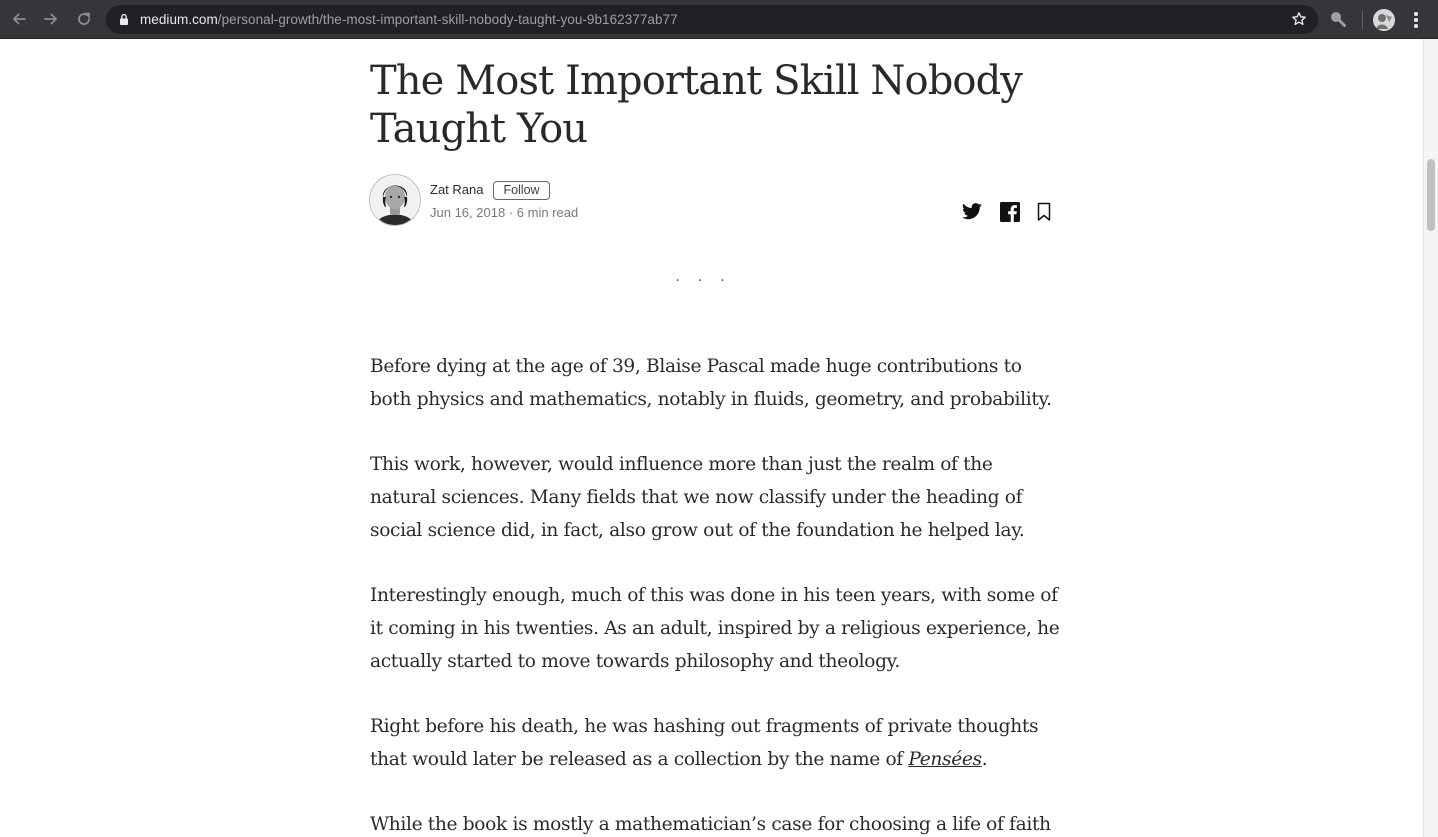 The width and height of the screenshot is (1438, 837). Describe the element at coordinates (1416, 20) in the screenshot. I see `kebab-menu-icon` at that location.